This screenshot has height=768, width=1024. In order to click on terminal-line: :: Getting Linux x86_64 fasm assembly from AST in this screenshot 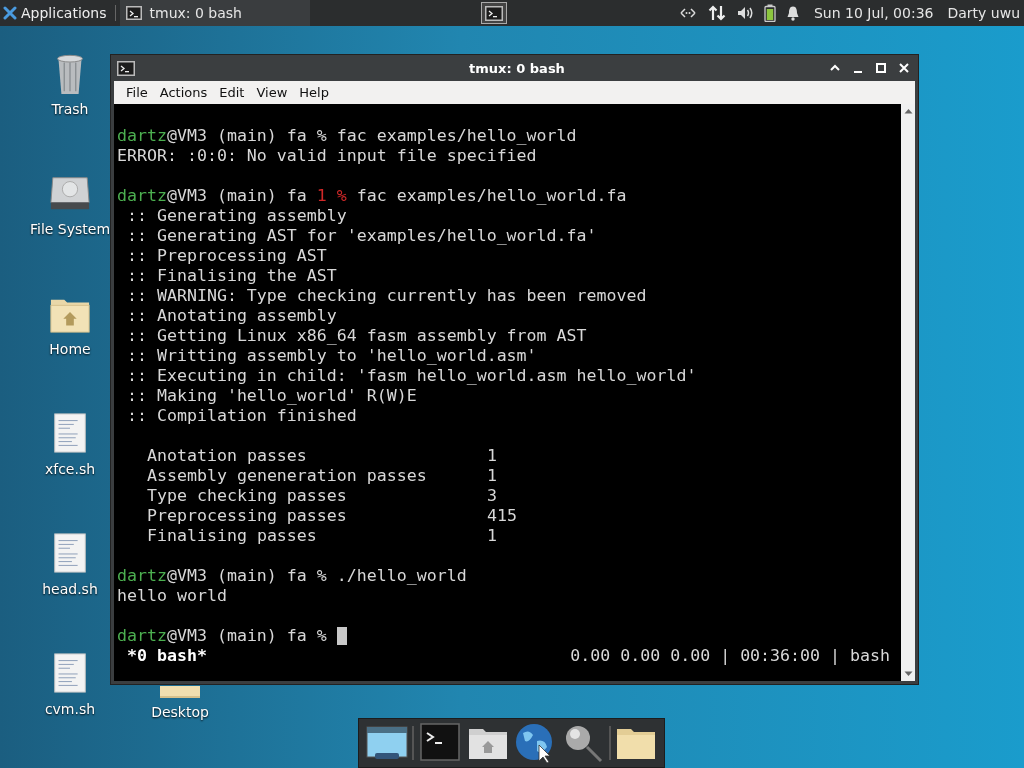, I will do `click(356, 336)`.